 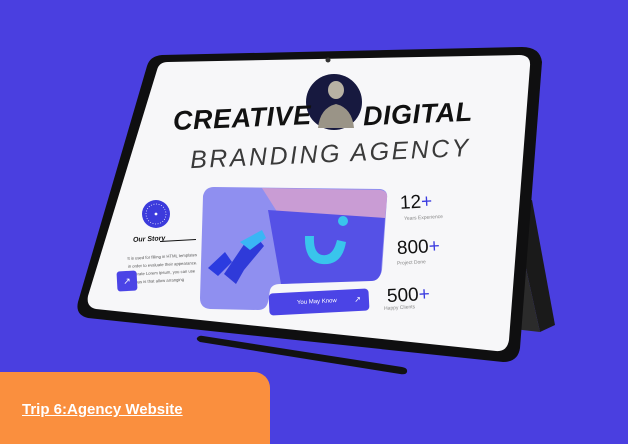 What do you see at coordinates (410, 202) in the screenshot?
I see `stat-years-value: 12` at bounding box center [410, 202].